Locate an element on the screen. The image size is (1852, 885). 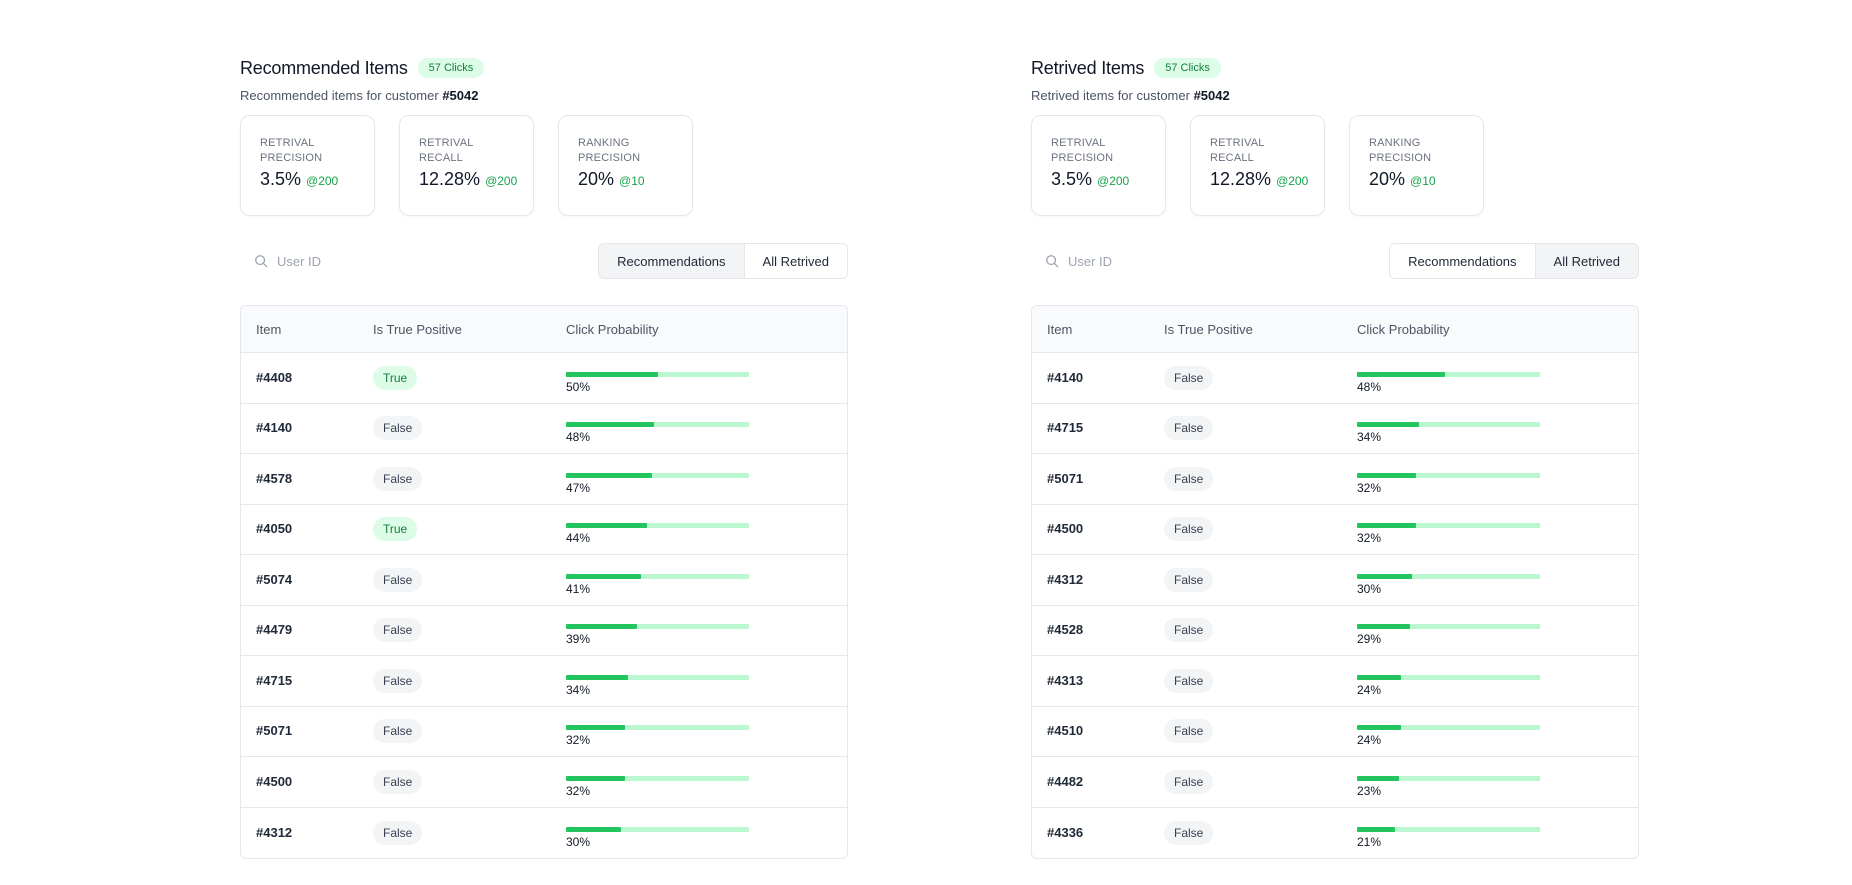
table-row: #4482 False 23% is located at coordinates (1335, 782).